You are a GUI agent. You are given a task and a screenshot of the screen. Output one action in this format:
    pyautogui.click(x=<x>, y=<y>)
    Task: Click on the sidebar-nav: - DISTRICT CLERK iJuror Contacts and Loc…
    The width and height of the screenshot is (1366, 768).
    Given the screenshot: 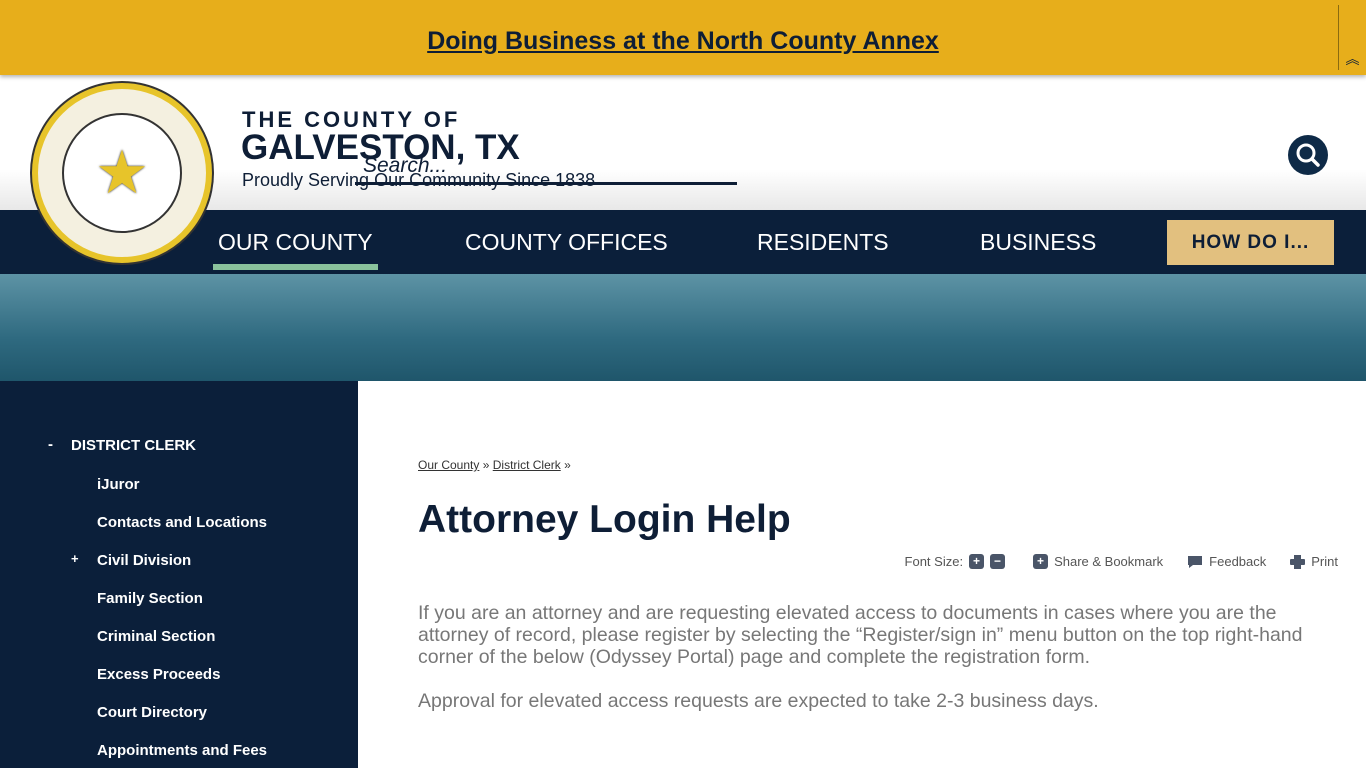 What is the action you would take?
    pyautogui.click(x=179, y=574)
    